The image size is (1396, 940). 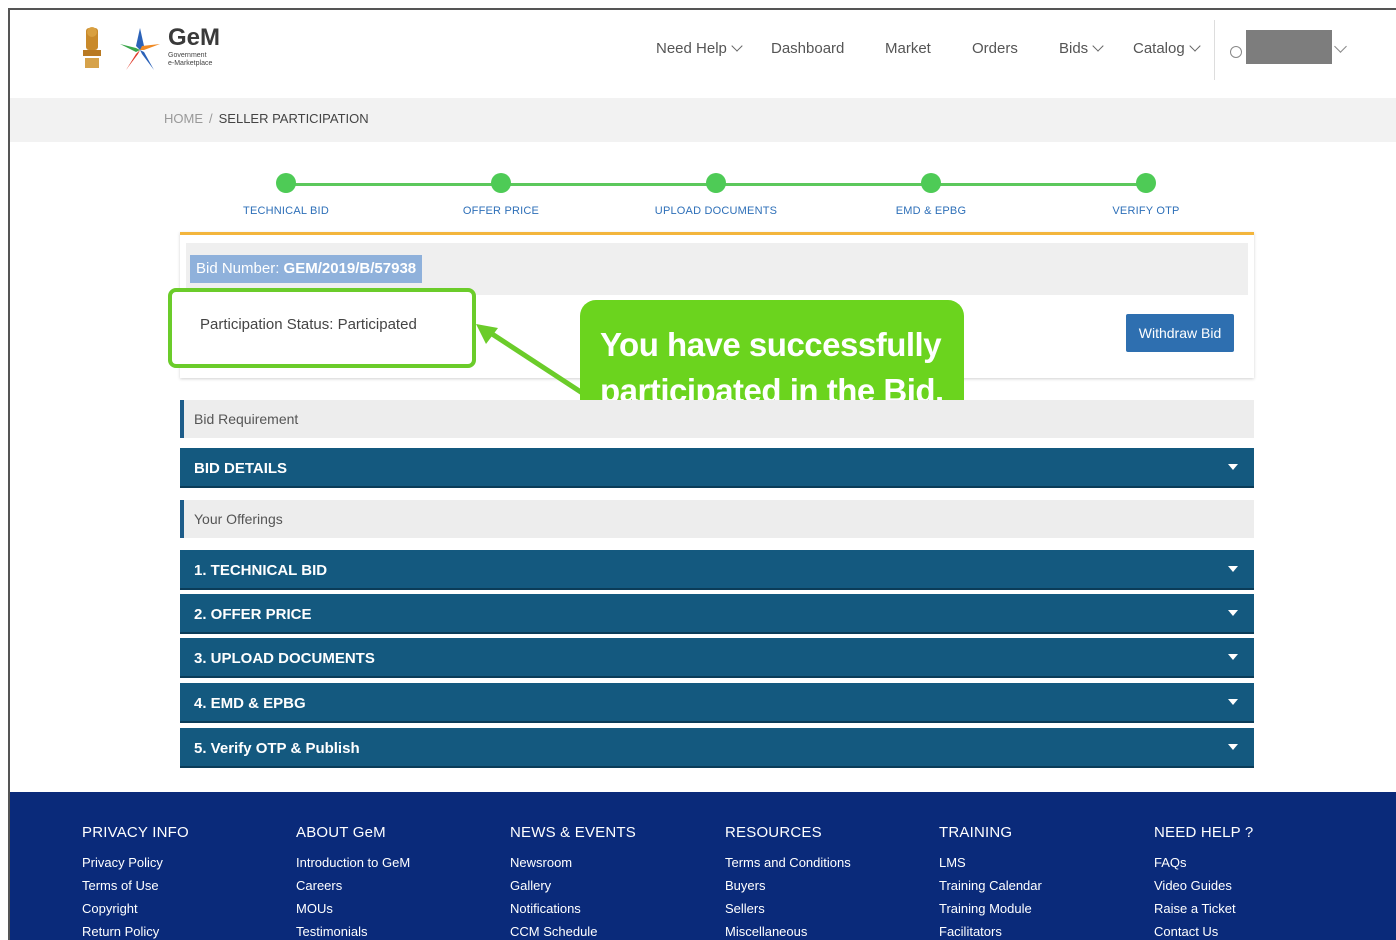 I want to click on footer-link: Terms of Use, so click(x=187, y=885).